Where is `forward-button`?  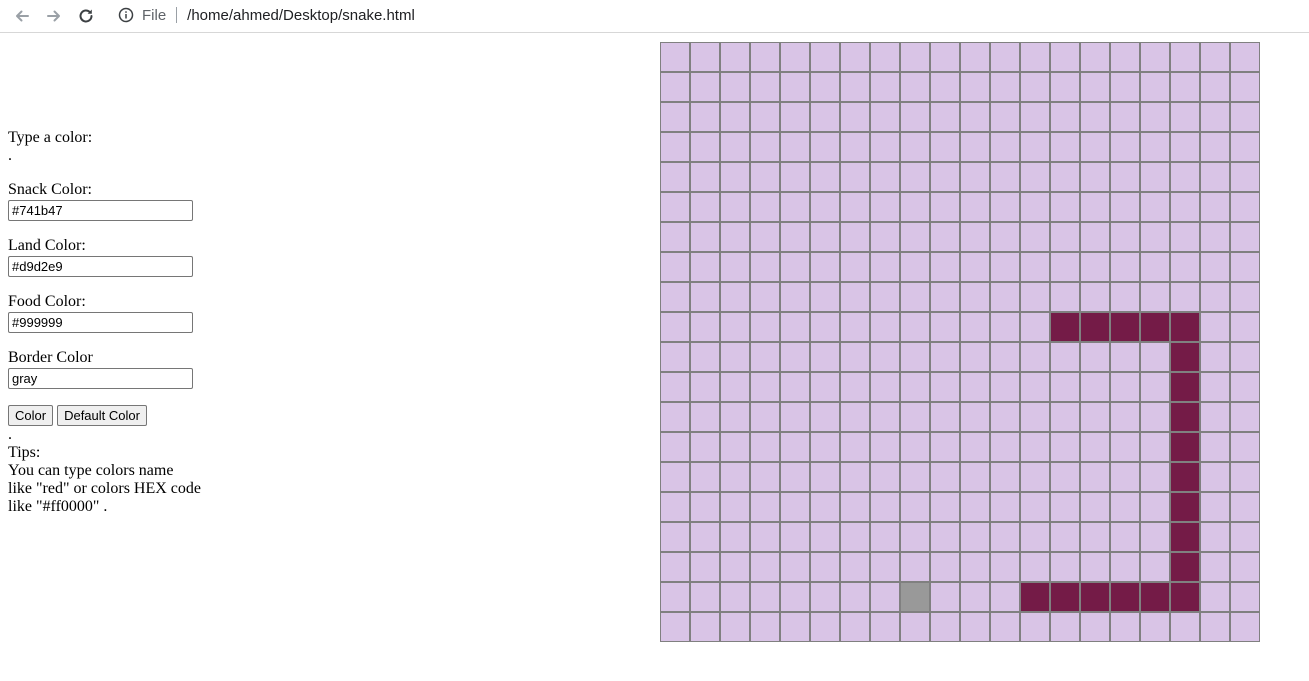 forward-button is located at coordinates (54, 16).